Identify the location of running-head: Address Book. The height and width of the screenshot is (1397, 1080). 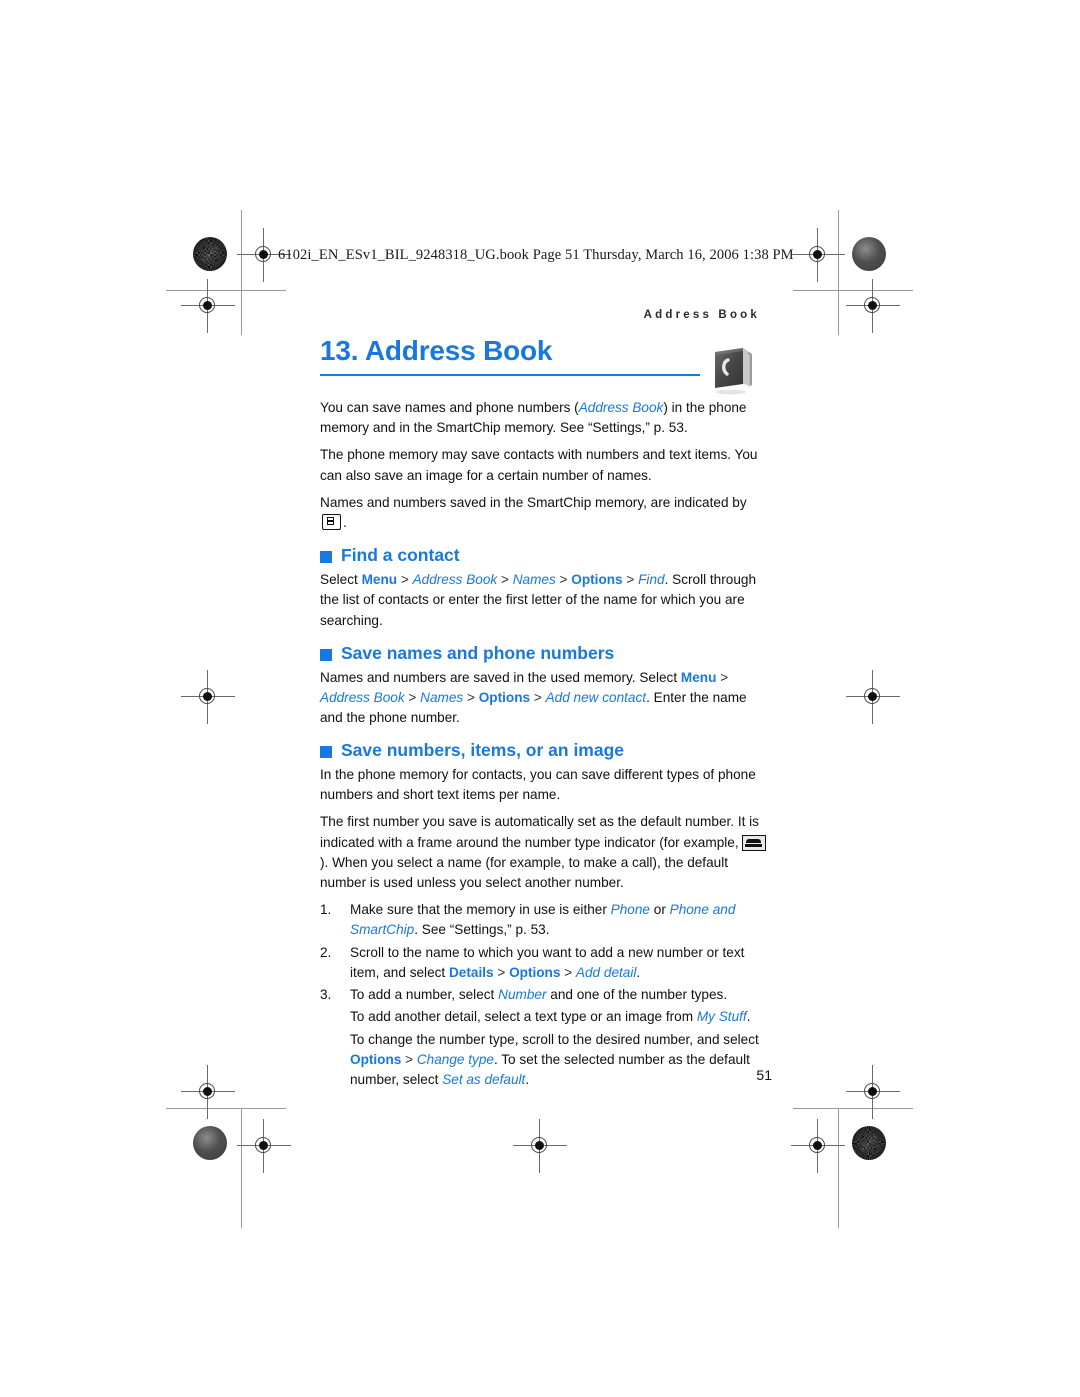
(701, 315).